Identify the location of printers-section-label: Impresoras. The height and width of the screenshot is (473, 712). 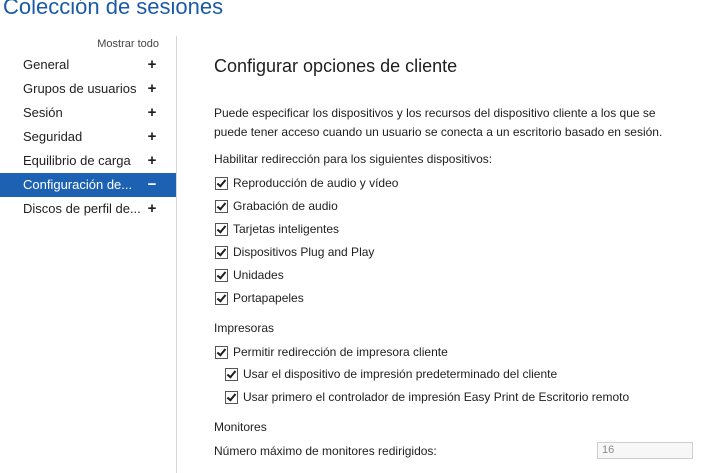
(244, 328).